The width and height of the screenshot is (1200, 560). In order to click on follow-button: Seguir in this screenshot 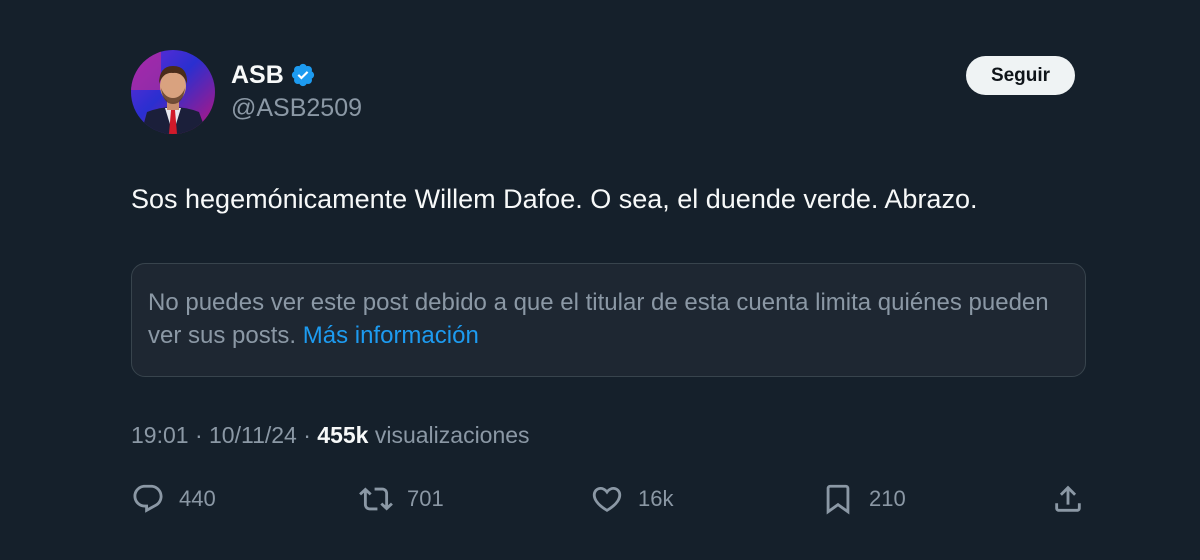, I will do `click(1020, 75)`.